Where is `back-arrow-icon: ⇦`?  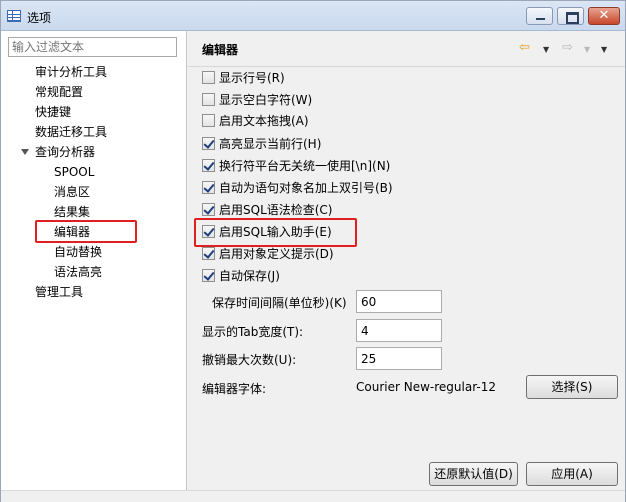
back-arrow-icon: ⇦ is located at coordinates (524, 48).